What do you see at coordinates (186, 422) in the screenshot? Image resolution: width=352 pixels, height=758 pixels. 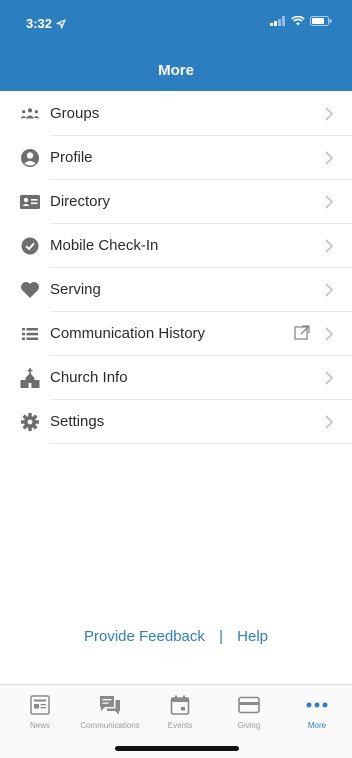 I see `menu-item-settings: Settings` at bounding box center [186, 422].